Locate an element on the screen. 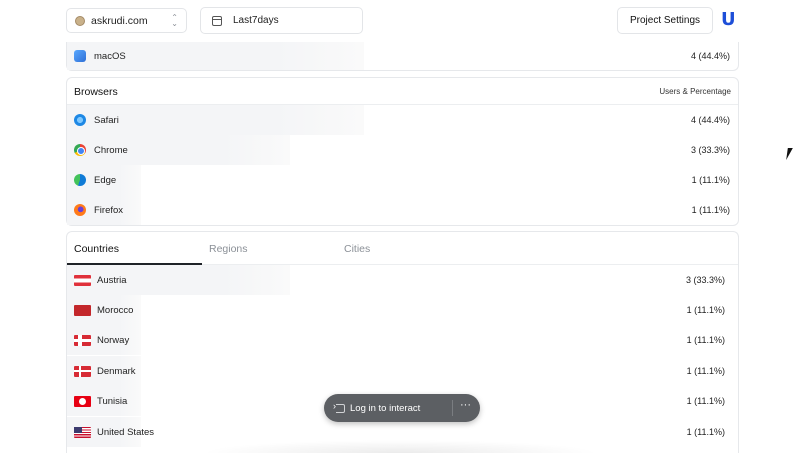  row-label: Edge is located at coordinates (105, 180).